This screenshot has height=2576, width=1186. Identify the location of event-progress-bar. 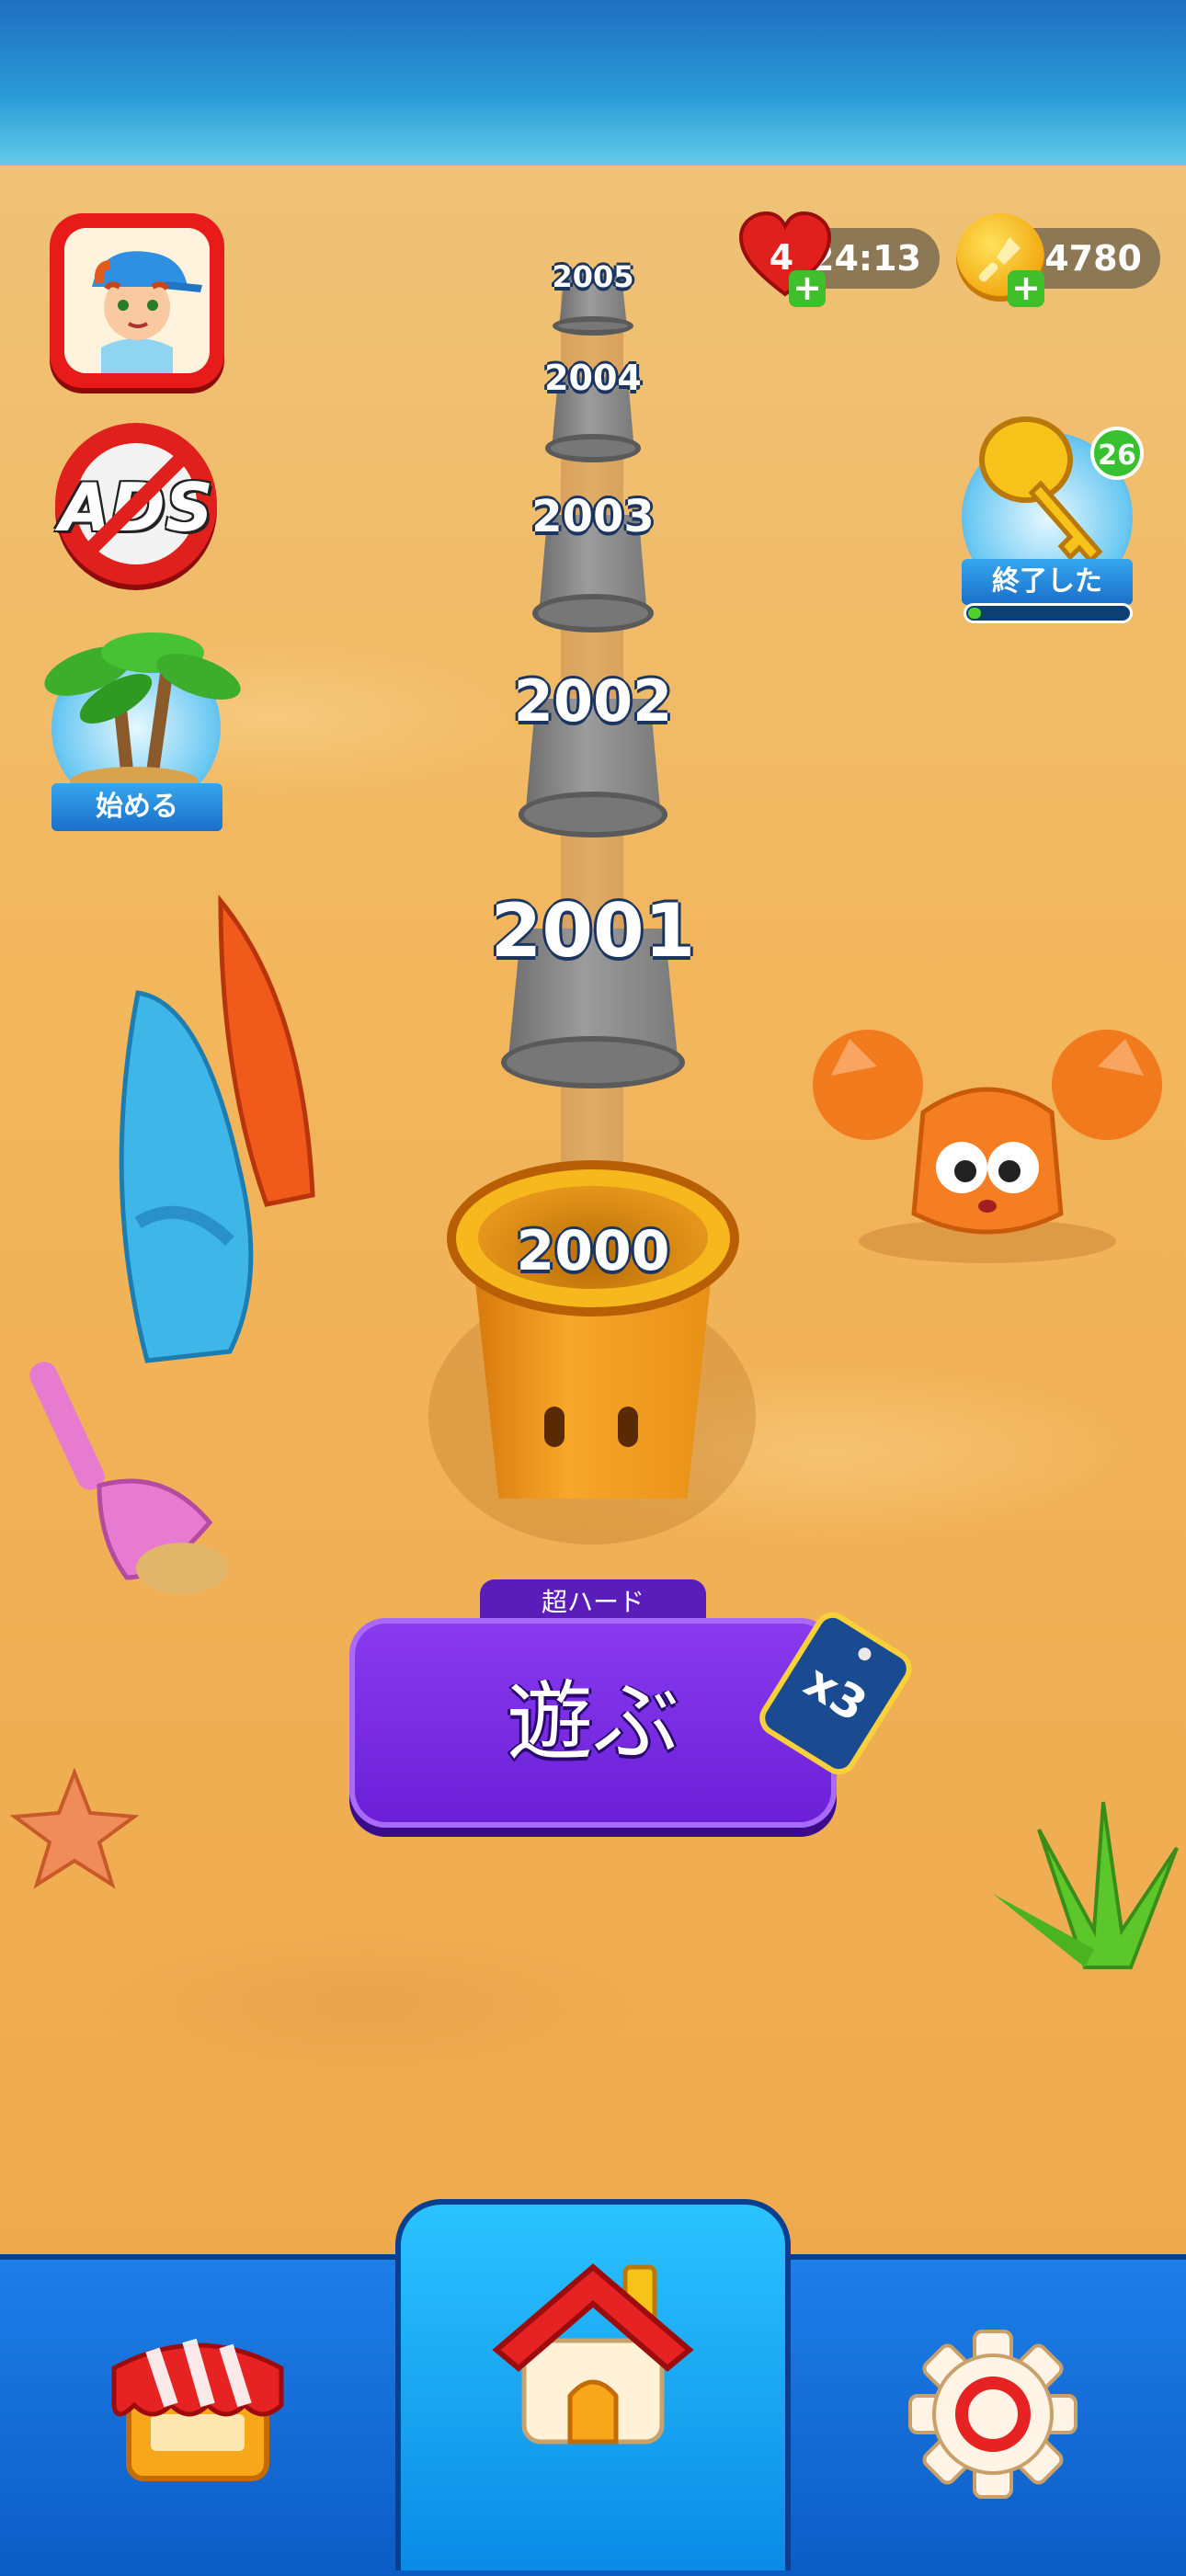
(1048, 613).